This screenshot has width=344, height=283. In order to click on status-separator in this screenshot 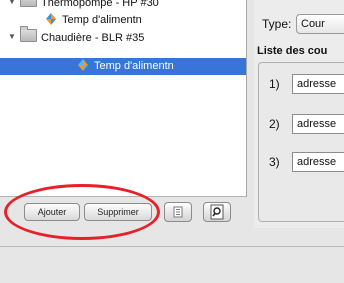, I will do `click(172, 246)`.